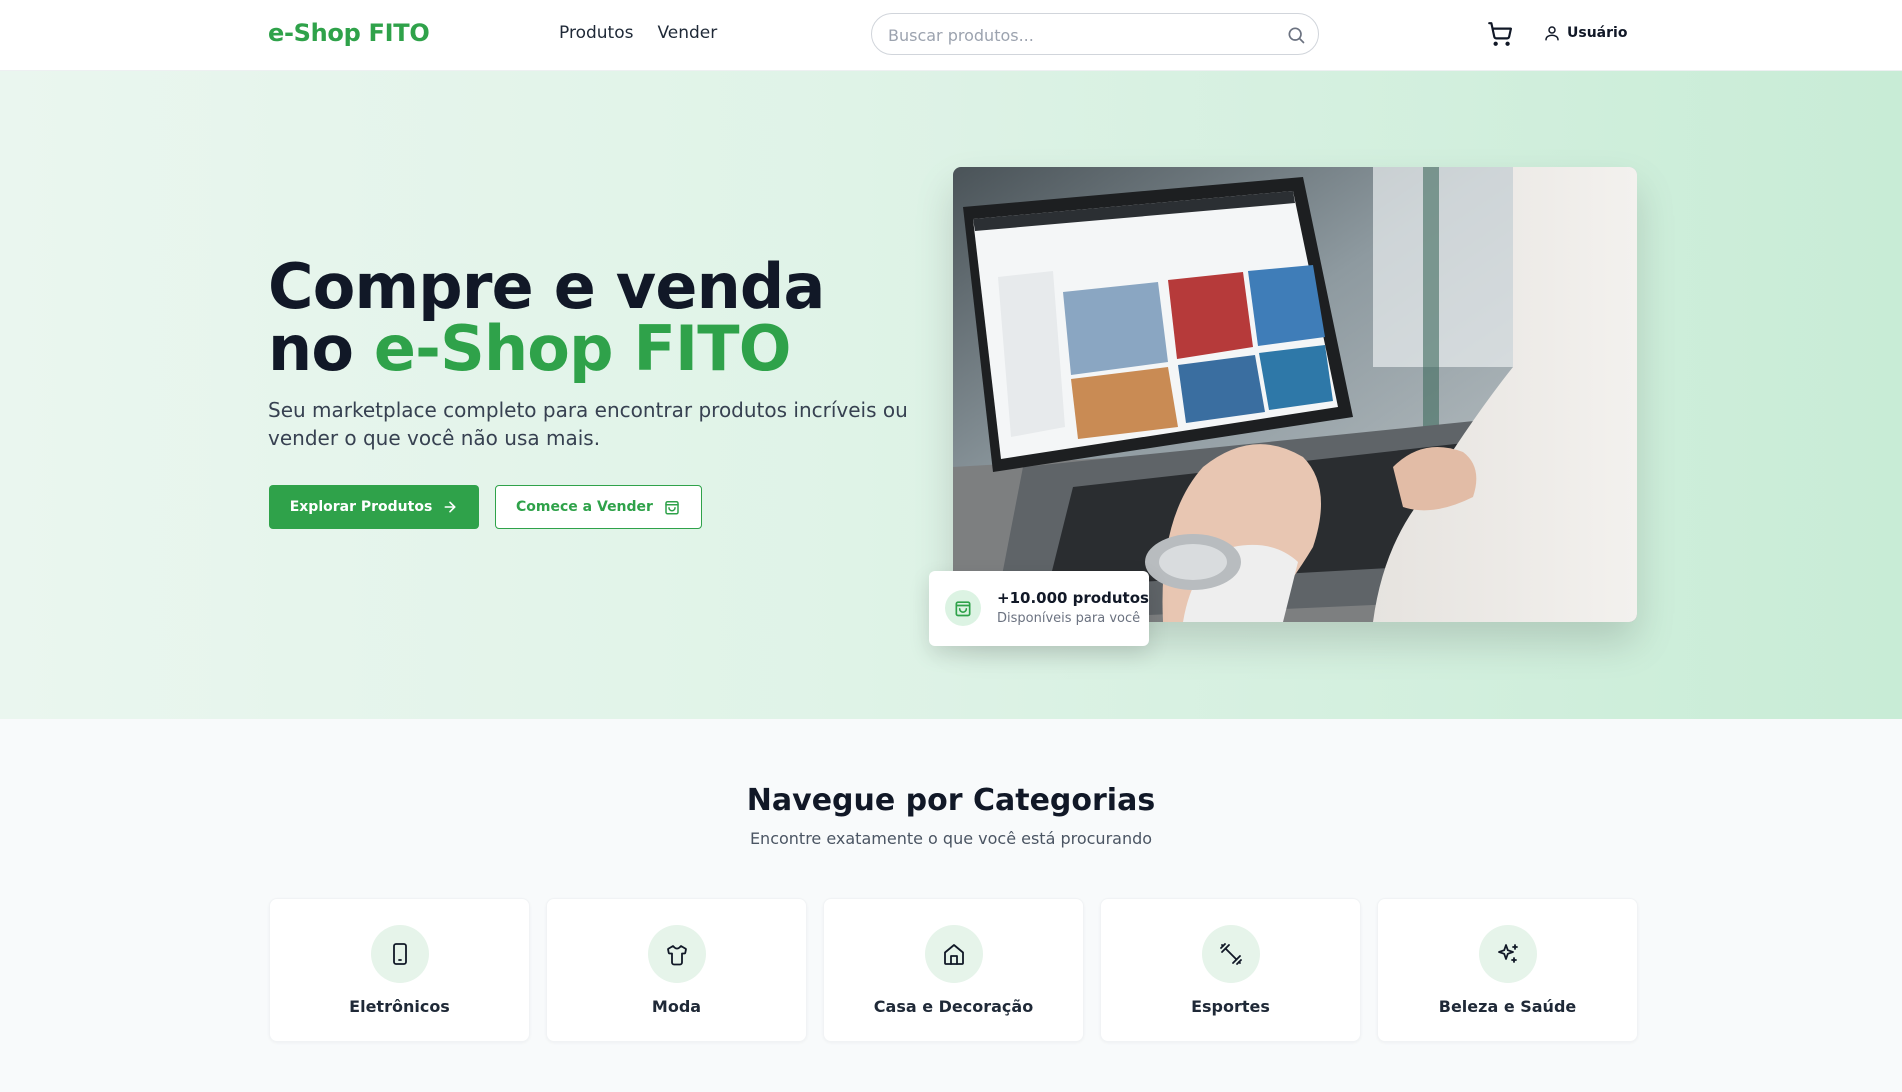 The height and width of the screenshot is (1092, 1902). What do you see at coordinates (1552, 33) in the screenshot?
I see `user-icon` at bounding box center [1552, 33].